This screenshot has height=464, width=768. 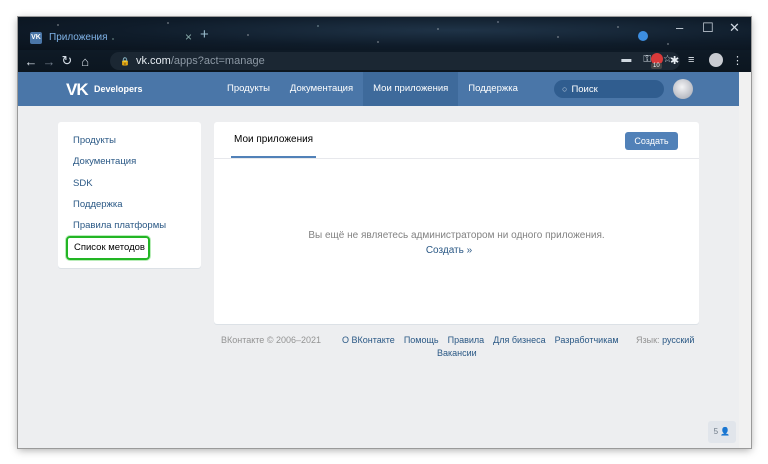 I want to click on card-divider, so click(x=456, y=158).